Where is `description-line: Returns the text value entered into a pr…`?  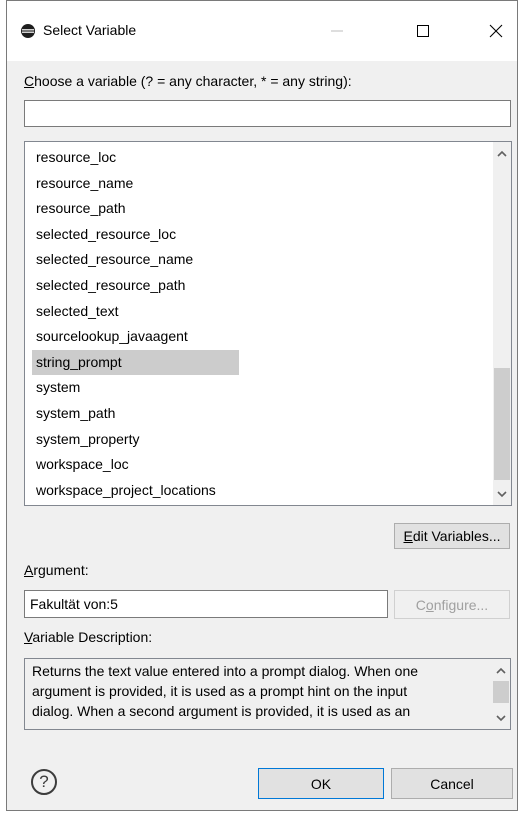
description-line: Returns the text value entered into a pr… is located at coordinates (225, 671).